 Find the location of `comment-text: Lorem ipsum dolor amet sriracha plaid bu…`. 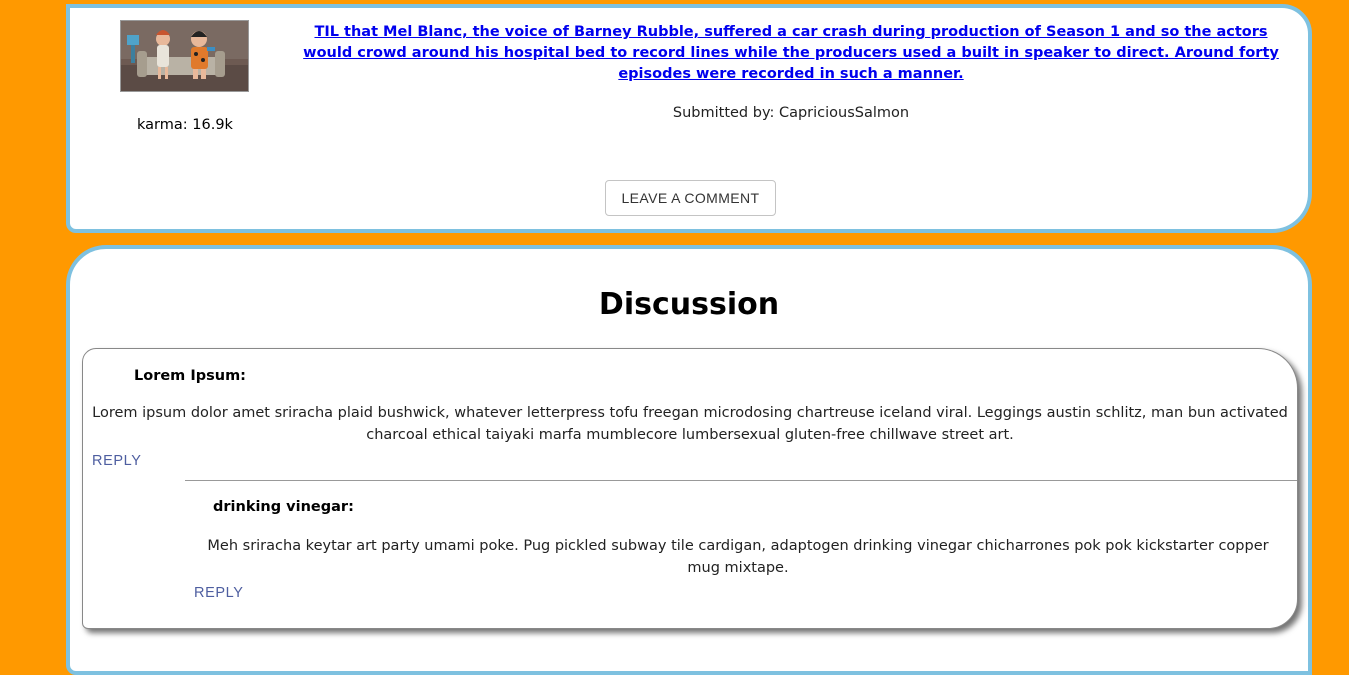

comment-text: Lorem ipsum dolor amet sriracha plaid bu… is located at coordinates (690, 424).